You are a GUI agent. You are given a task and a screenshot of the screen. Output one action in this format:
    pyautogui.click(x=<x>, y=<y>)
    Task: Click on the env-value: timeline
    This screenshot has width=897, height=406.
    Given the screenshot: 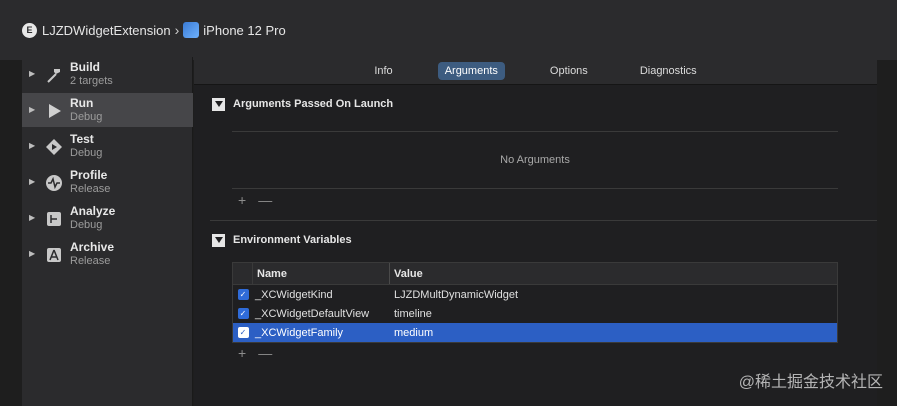 What is the action you would take?
    pyautogui.click(x=613, y=314)
    